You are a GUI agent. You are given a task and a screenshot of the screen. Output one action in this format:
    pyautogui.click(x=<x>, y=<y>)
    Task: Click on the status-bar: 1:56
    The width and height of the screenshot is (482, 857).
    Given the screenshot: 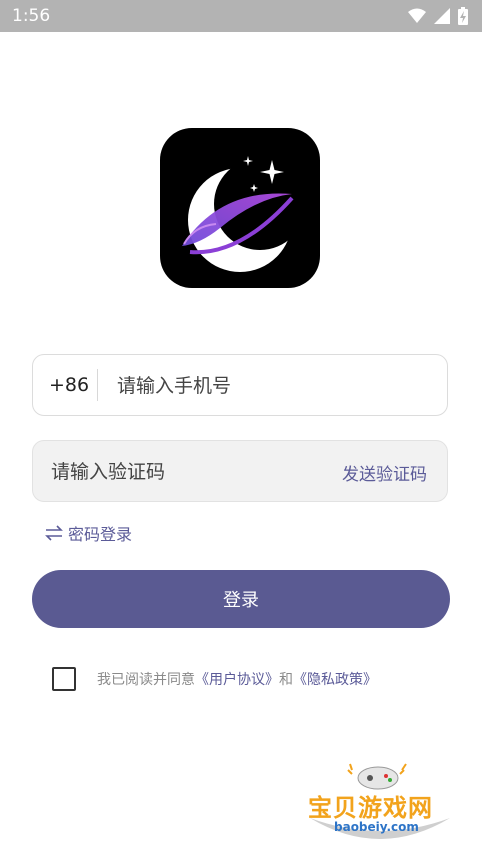 What is the action you would take?
    pyautogui.click(x=241, y=16)
    